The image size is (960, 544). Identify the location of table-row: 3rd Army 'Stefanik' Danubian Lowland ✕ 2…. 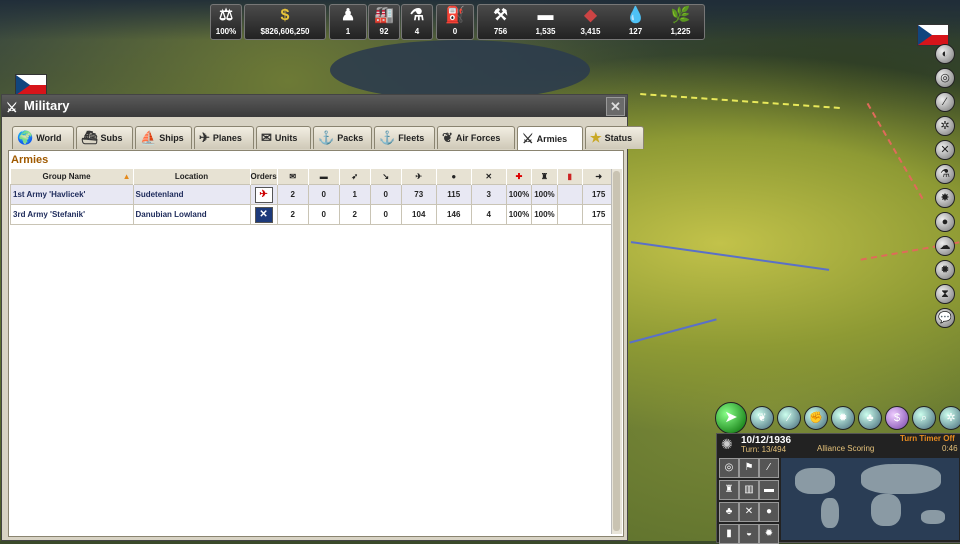
(313, 214).